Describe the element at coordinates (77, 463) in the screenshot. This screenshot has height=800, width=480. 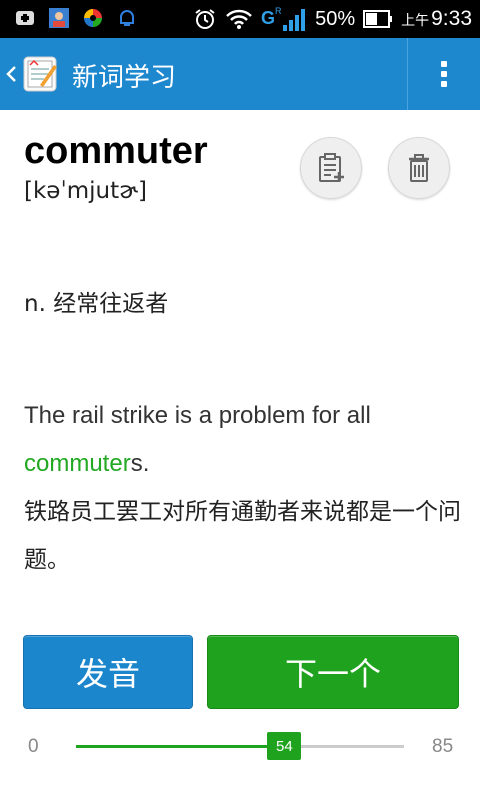
I see `example-highlight: commuter` at that location.